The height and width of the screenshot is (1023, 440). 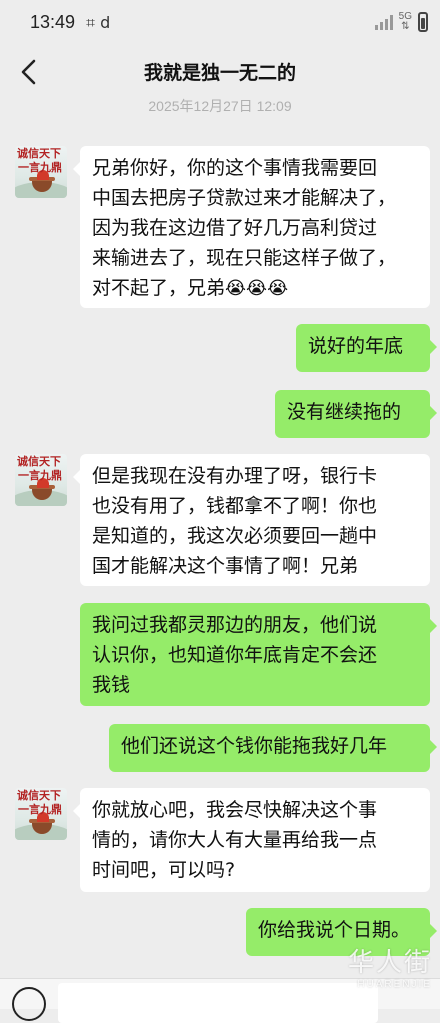 I want to click on network-type: 5G ⇅, so click(x=405, y=21).